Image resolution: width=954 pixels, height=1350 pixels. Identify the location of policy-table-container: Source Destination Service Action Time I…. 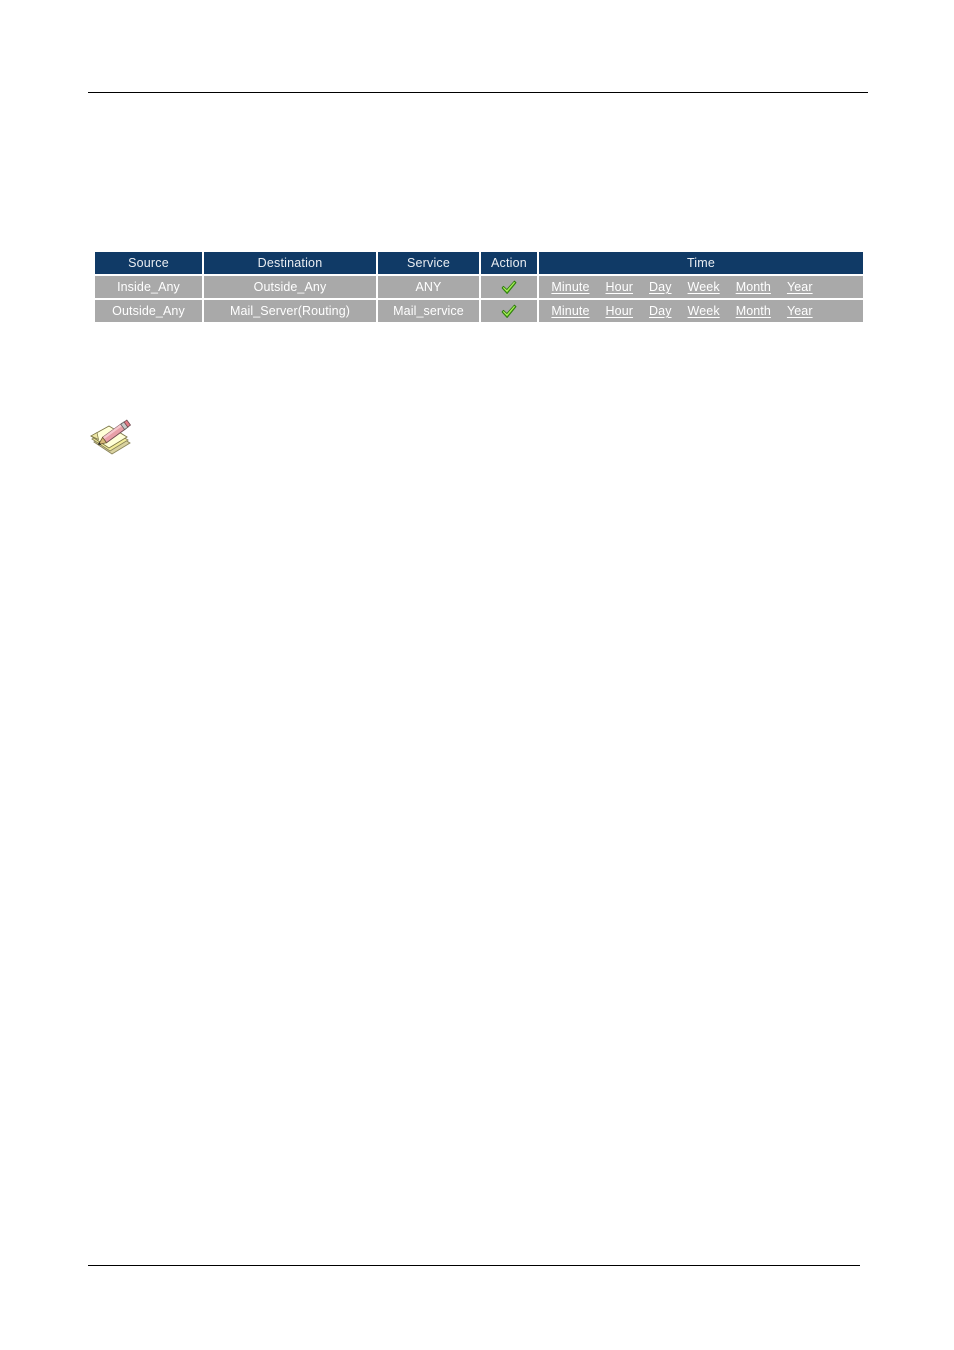
(478, 287).